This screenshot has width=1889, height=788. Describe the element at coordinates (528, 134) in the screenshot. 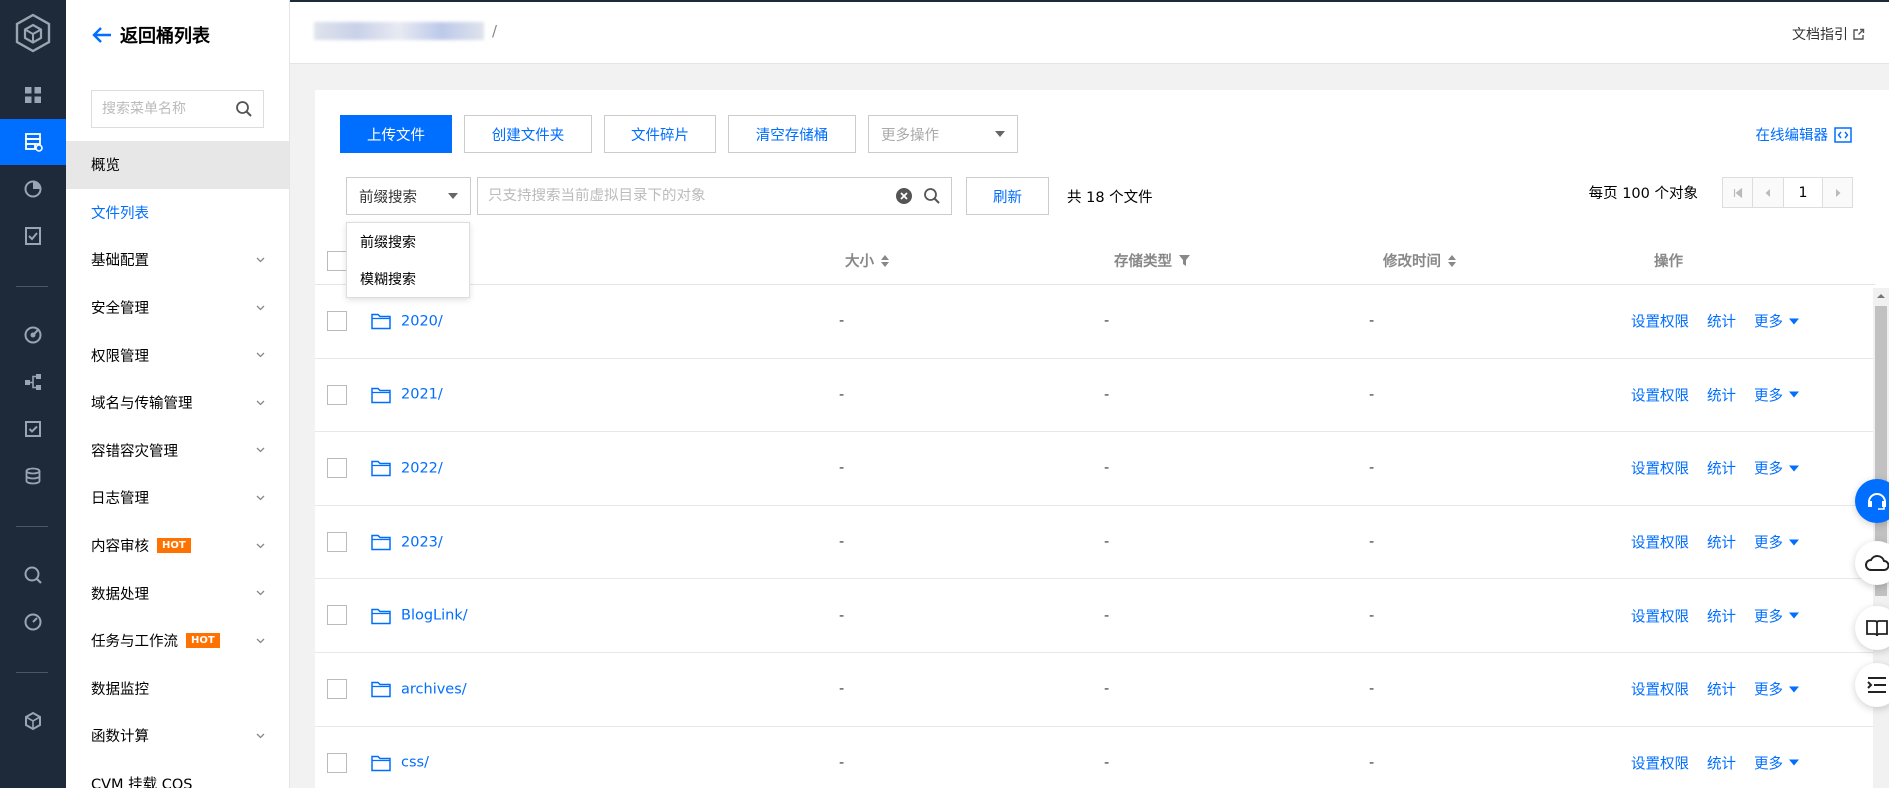

I see `create-folder-button: 创建文件夹` at that location.